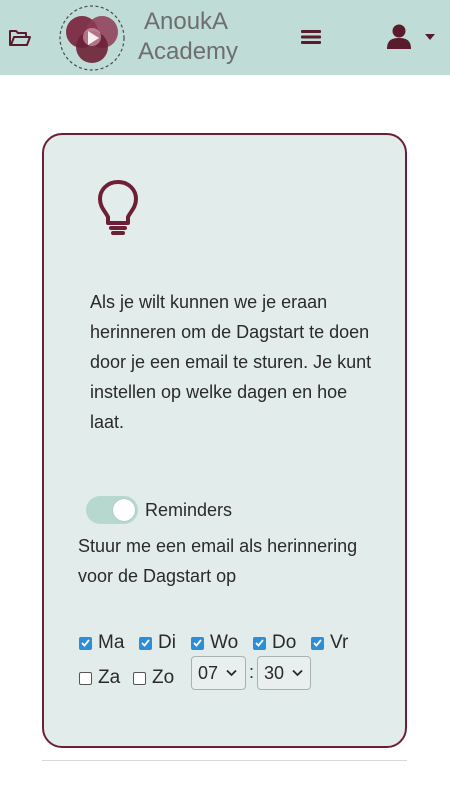 This screenshot has width=450, height=800. Describe the element at coordinates (186, 21) in the screenshot. I see `brand-line-1: AnoukA` at that location.